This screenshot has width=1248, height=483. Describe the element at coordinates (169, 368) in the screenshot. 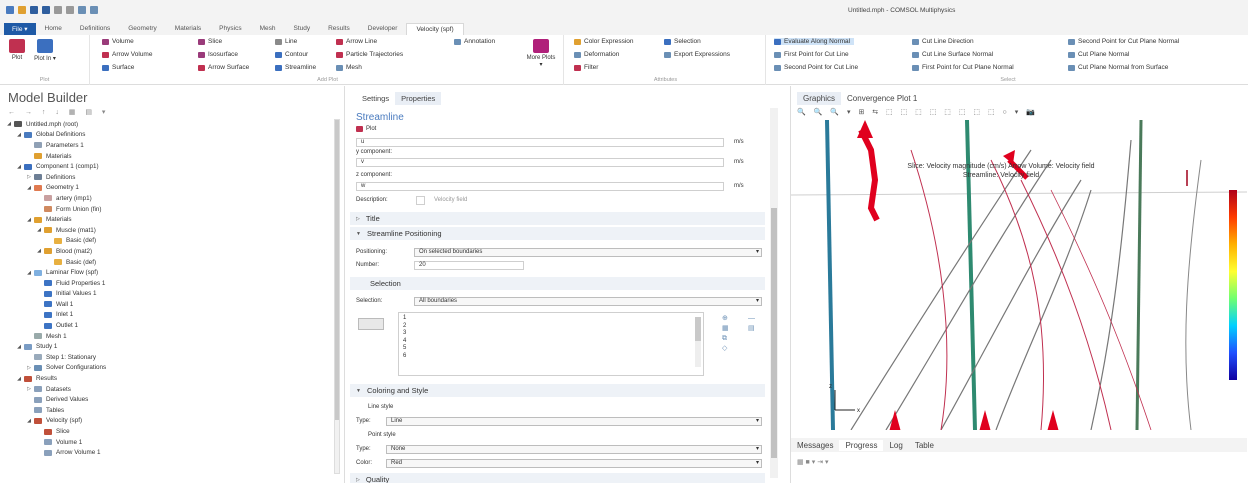

I see `tree-node: ▷ Solver Configurations` at that location.